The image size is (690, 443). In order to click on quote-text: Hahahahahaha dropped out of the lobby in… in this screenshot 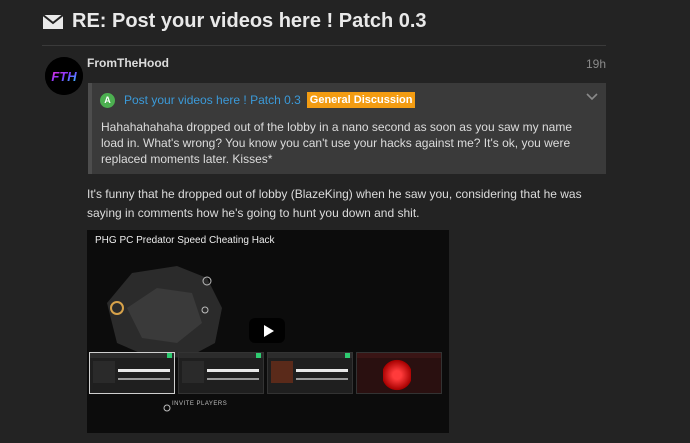, I will do `click(336, 143)`.